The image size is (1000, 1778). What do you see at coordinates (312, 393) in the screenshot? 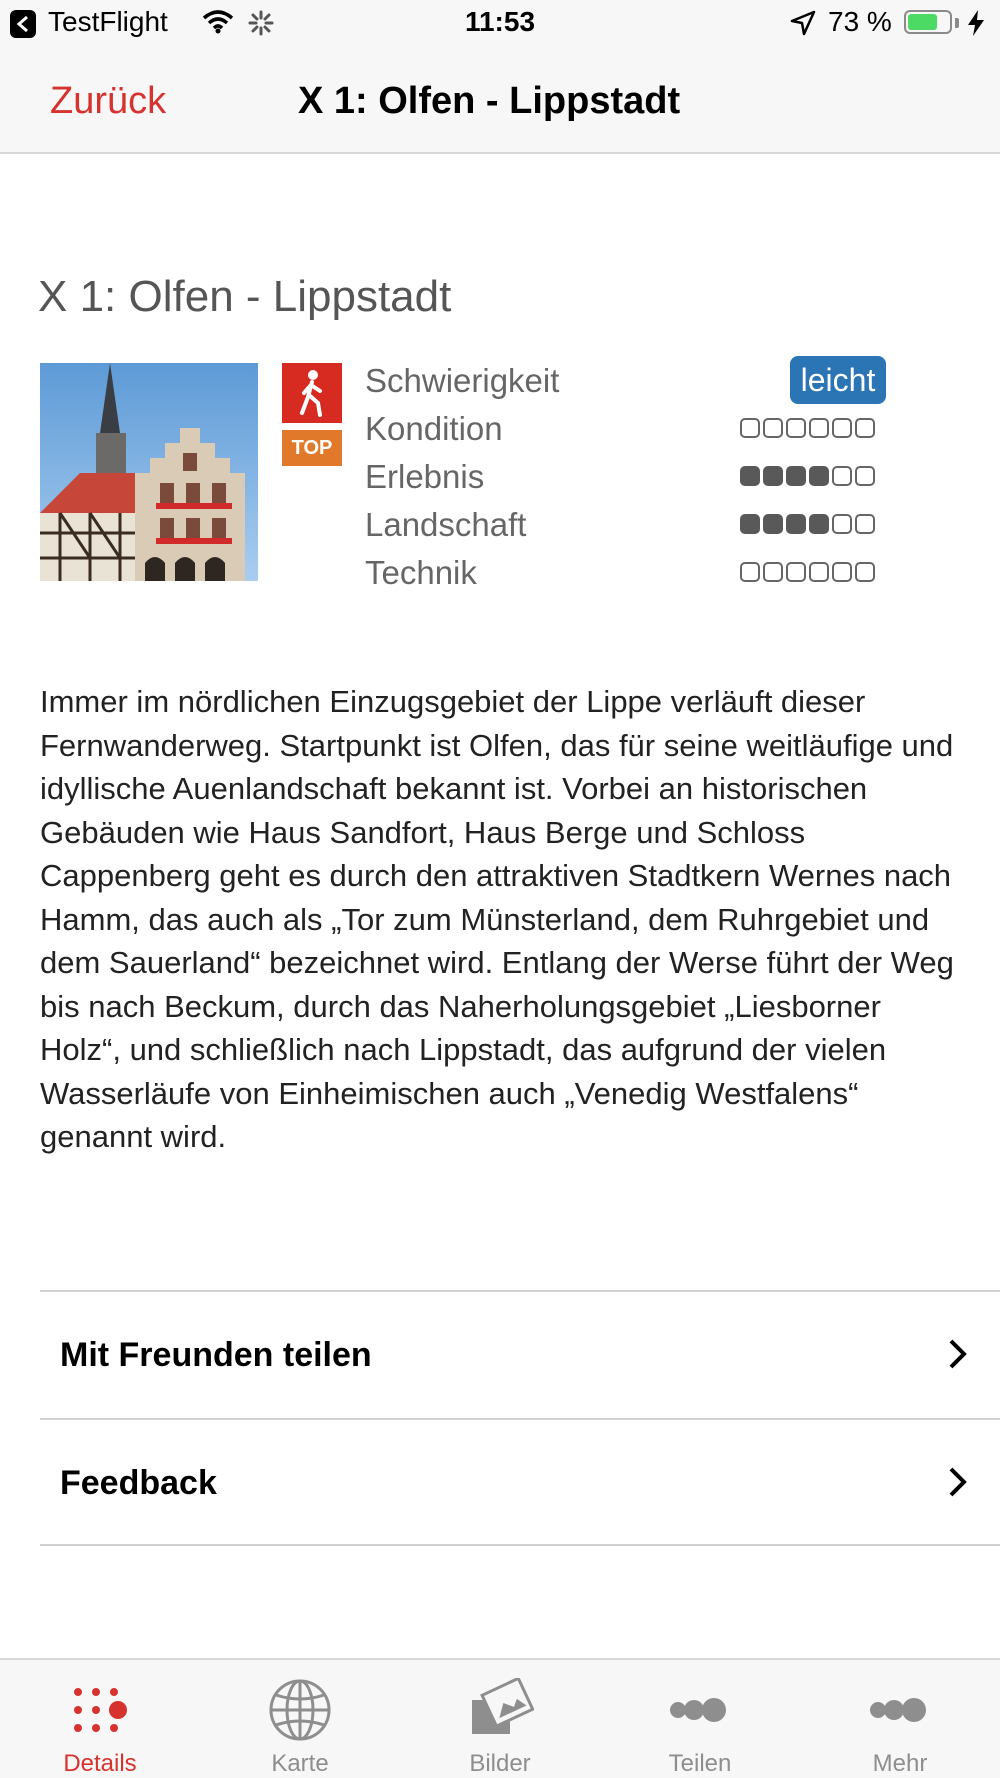
I see `hiking-category-icon` at bounding box center [312, 393].